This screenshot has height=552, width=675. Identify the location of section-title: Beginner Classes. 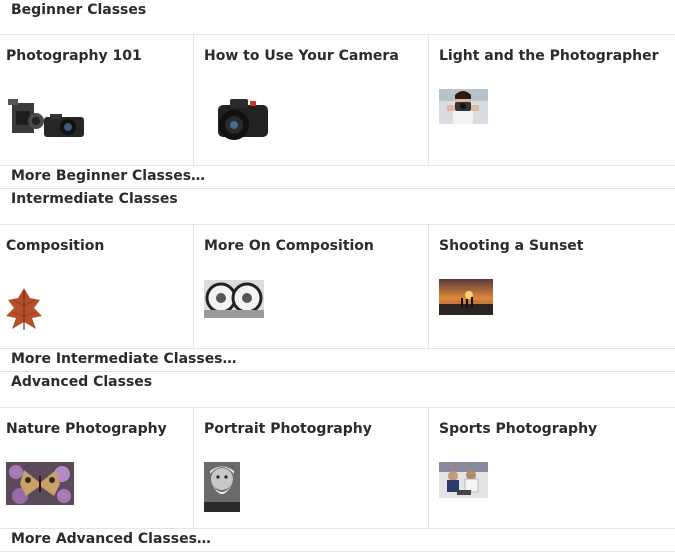
(79, 10).